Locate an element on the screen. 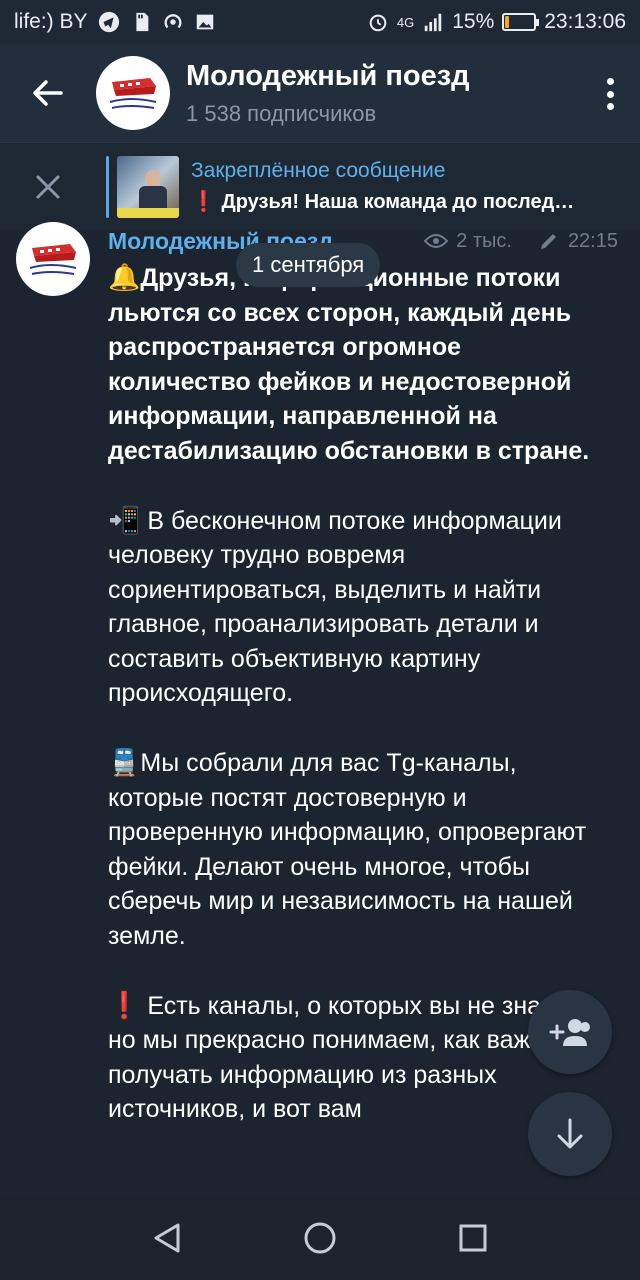  clock: 23:13:06 is located at coordinates (585, 21).